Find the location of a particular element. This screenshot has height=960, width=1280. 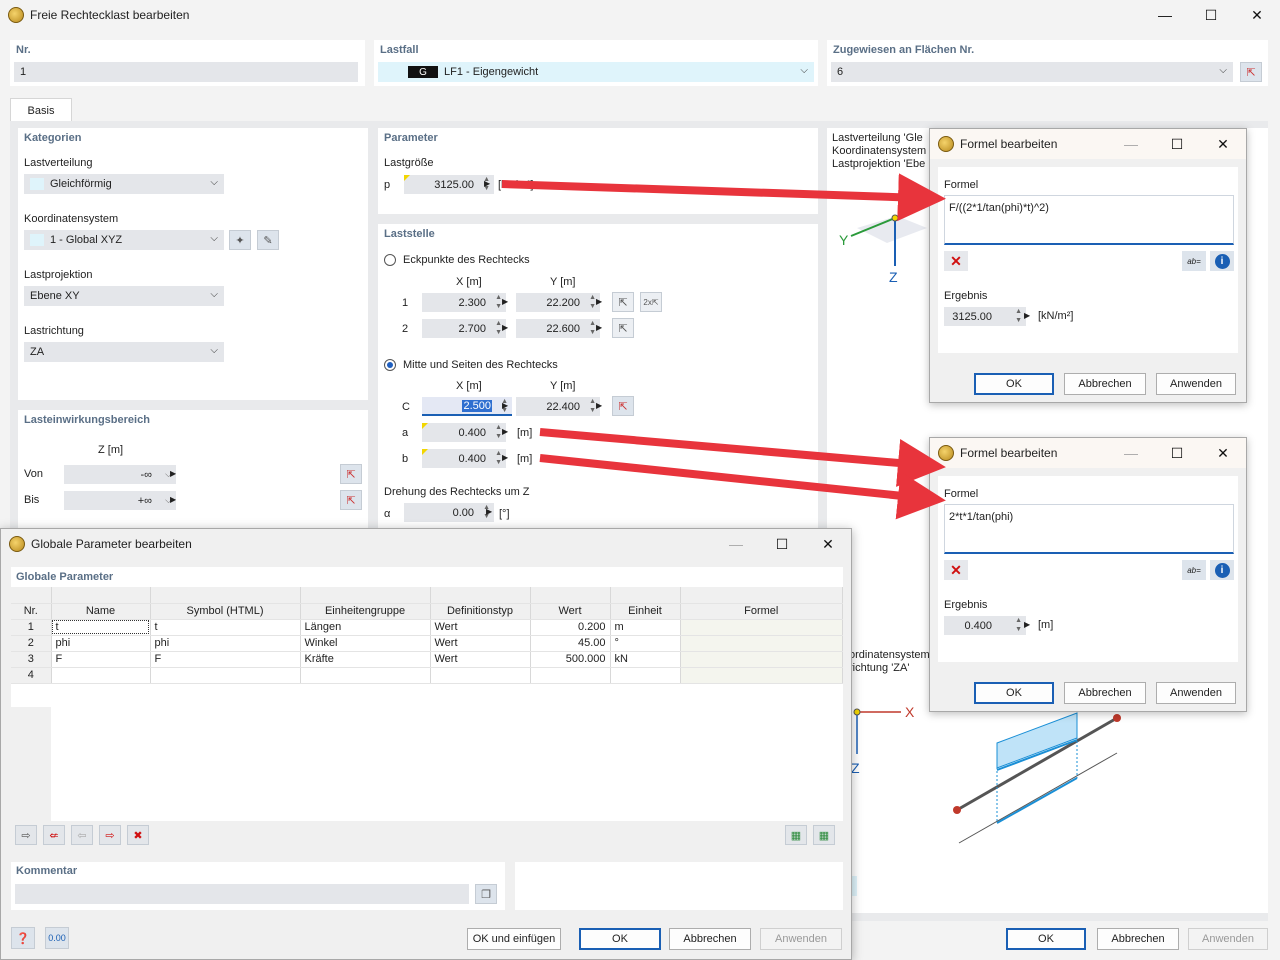

import-button: ▦ is located at coordinates (824, 835).